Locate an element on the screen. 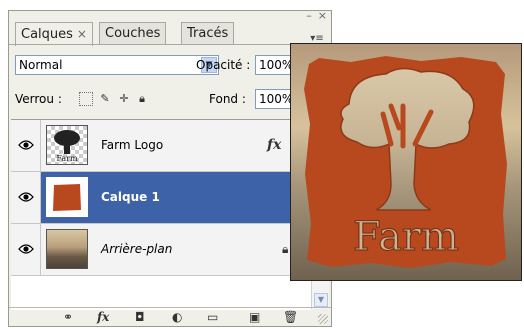 This screenshot has height=329, width=524. bottom-toolbar: ⚭ fx ◘ ◐ ▭ ▣ 🗑︎ is located at coordinates (170, 316).